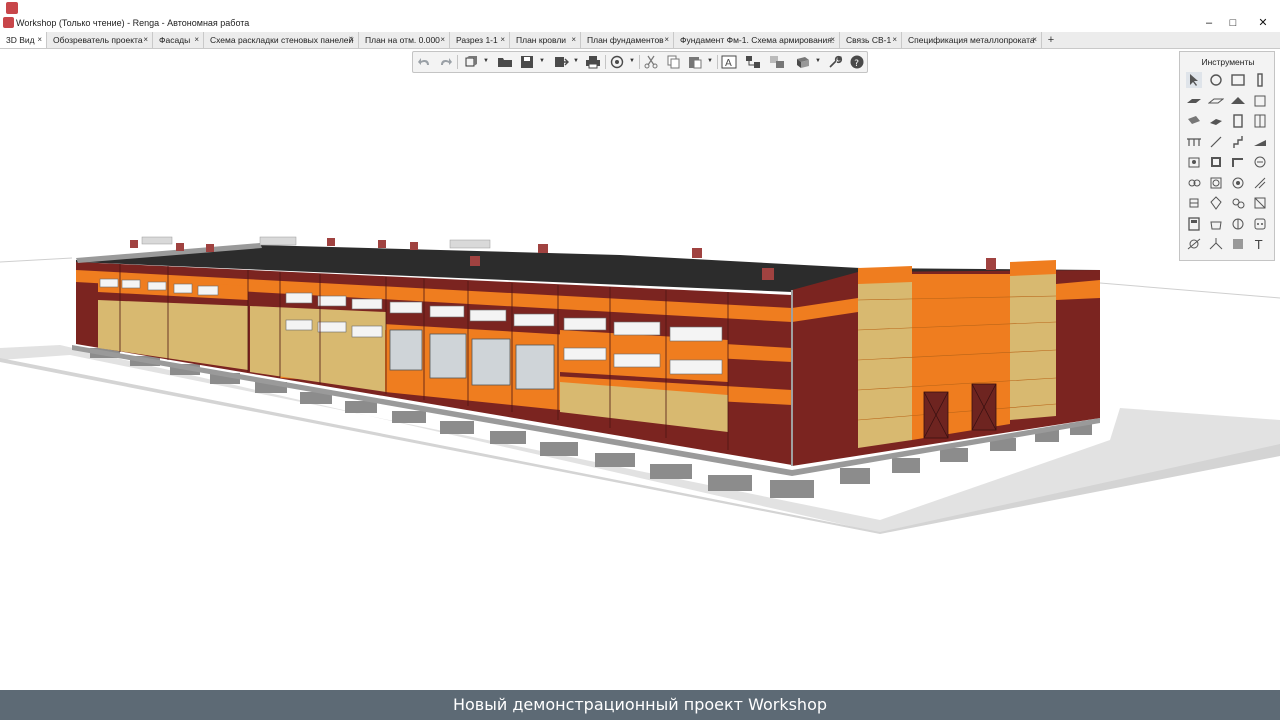  Describe the element at coordinates (640, 704) in the screenshot. I see `video-caption: Новый демонстрационный проект Workshop` at that location.